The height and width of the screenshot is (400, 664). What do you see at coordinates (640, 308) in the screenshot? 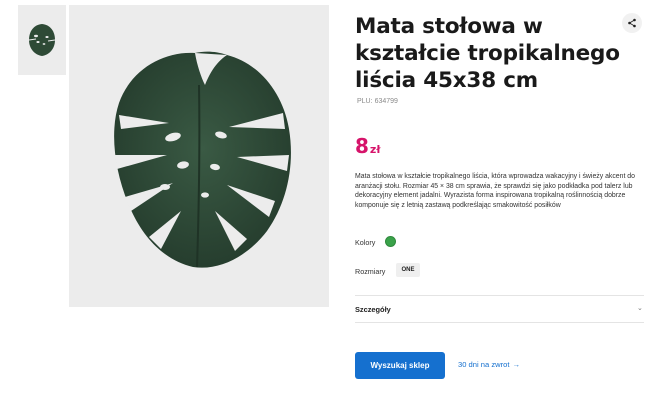
I see `chevron-down-icon: ⌄` at bounding box center [640, 308].